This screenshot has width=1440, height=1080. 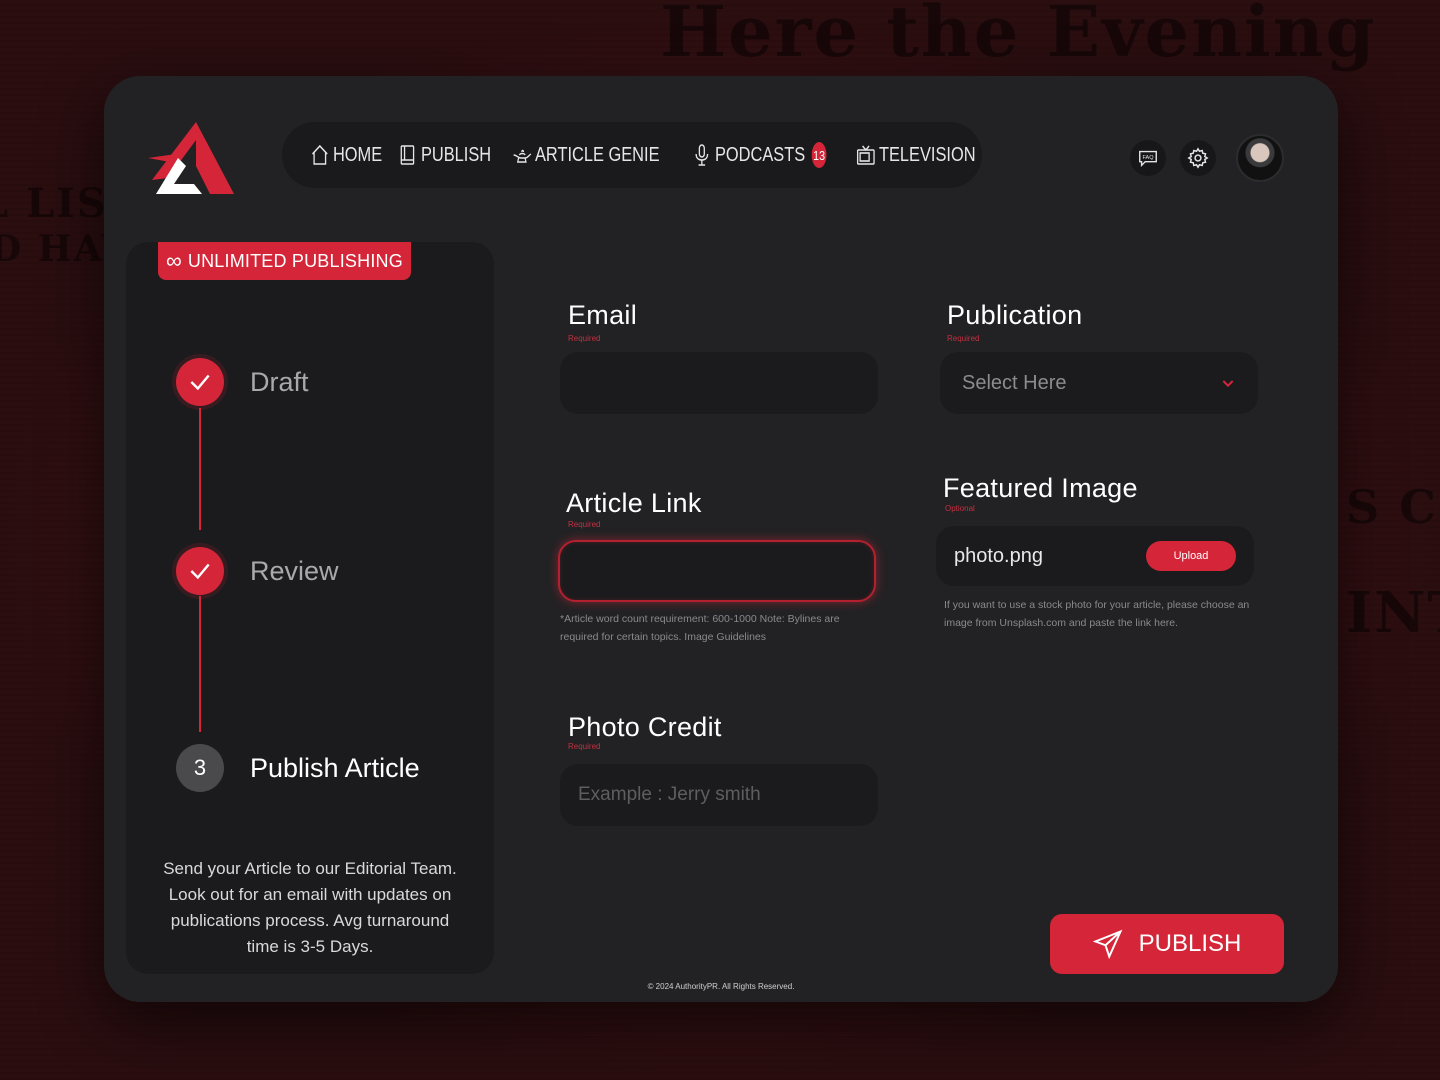 I want to click on settings-button, so click(x=1198, y=158).